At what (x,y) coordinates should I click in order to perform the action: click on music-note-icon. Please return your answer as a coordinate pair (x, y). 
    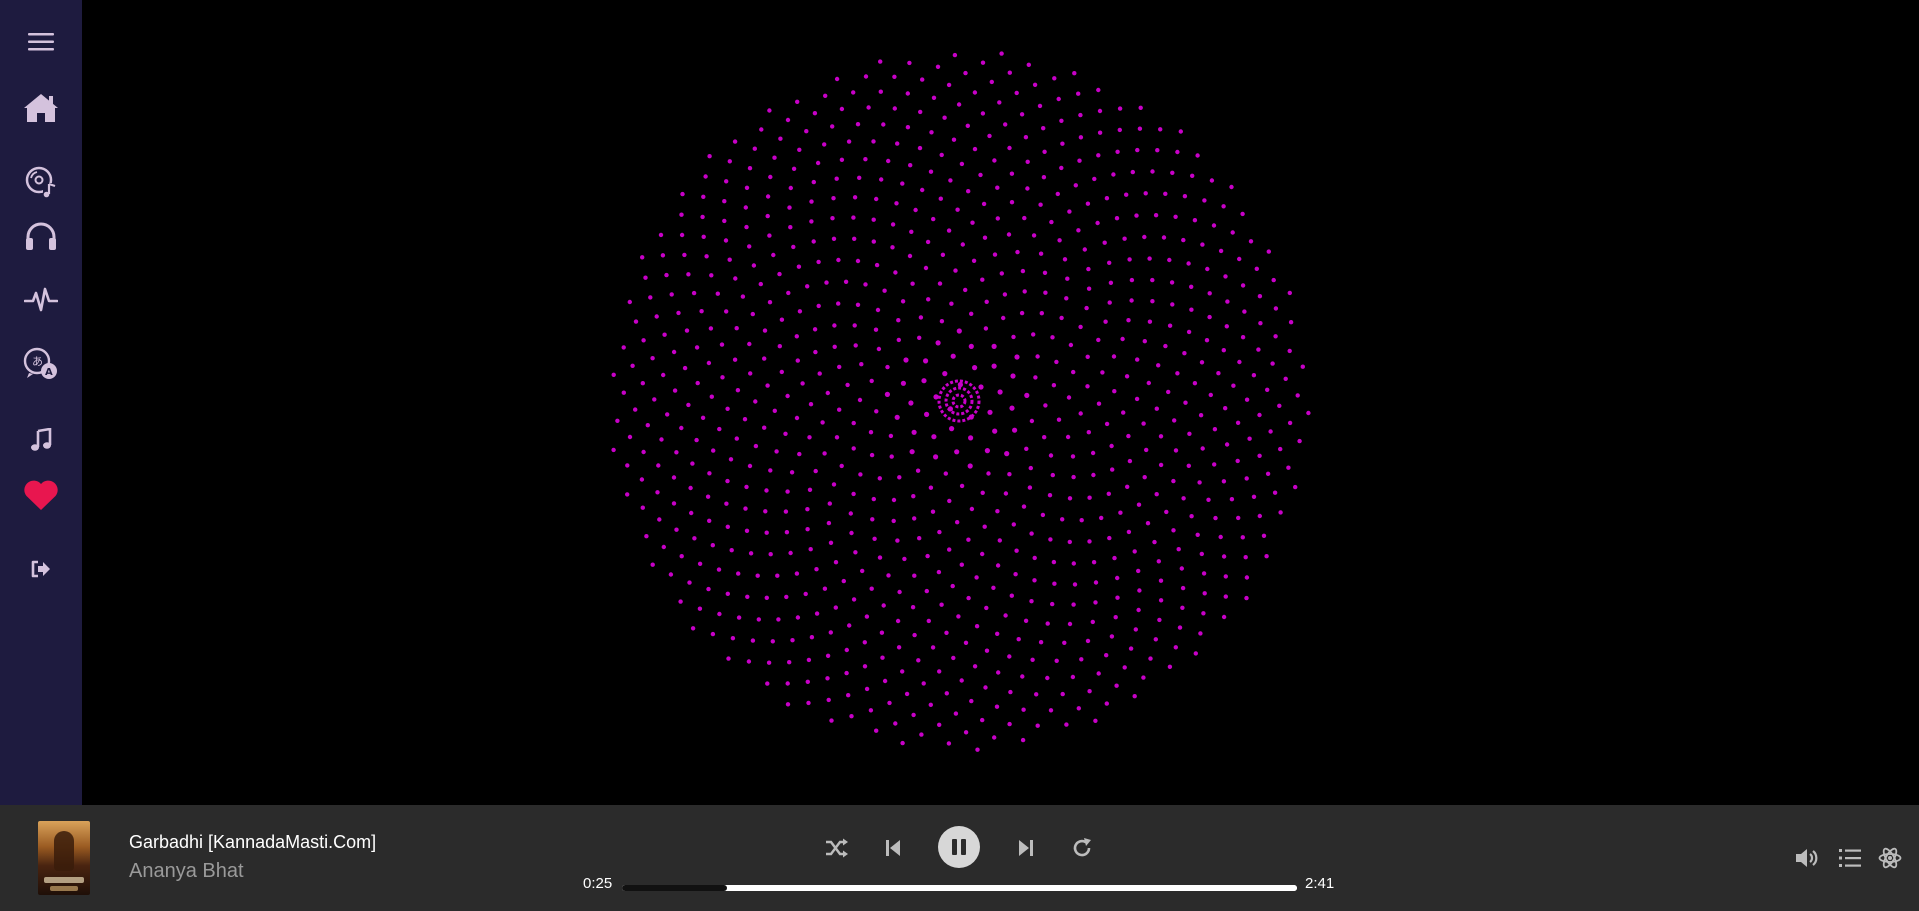
    Looking at the image, I should click on (41, 439).